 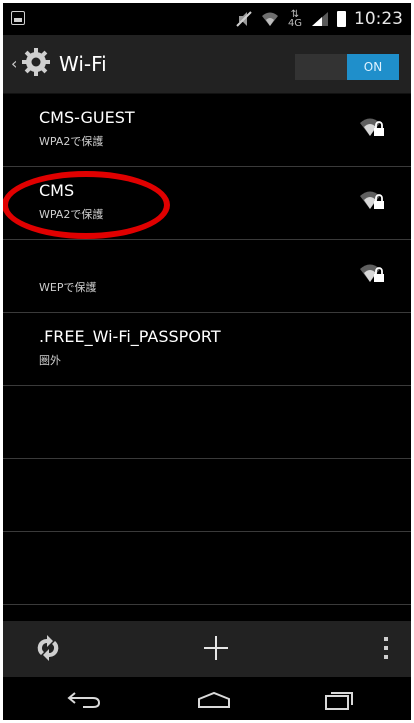 What do you see at coordinates (386, 648) in the screenshot?
I see `overflow-menu-icon` at bounding box center [386, 648].